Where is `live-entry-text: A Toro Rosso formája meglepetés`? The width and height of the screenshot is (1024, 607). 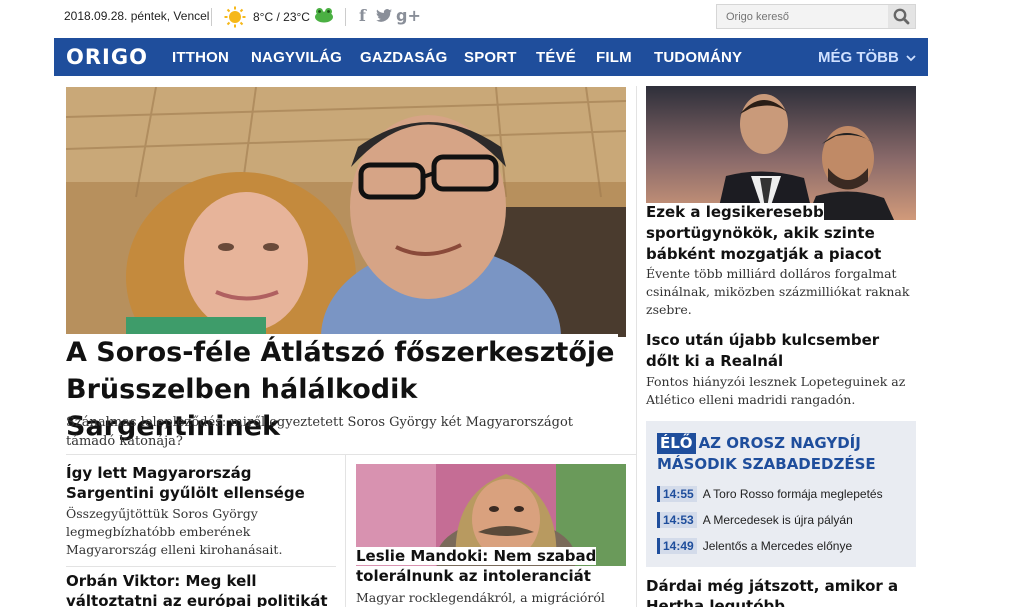
live-entry-text: A Toro Rosso formája meglepetés is located at coordinates (792, 494).